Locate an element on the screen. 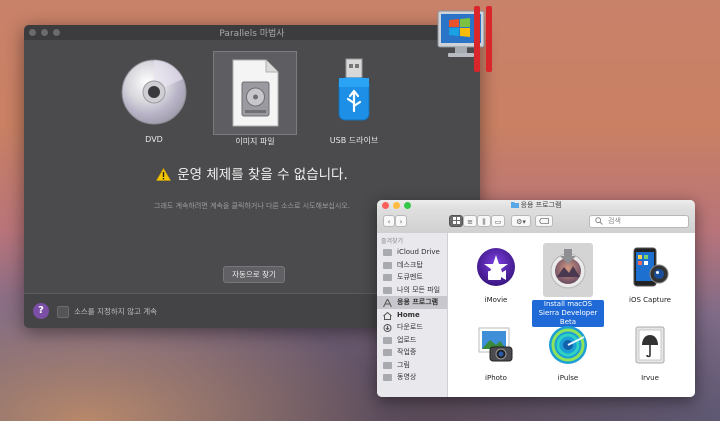 This screenshot has height=421, width=720. skip-source-checkbox is located at coordinates (63, 312).